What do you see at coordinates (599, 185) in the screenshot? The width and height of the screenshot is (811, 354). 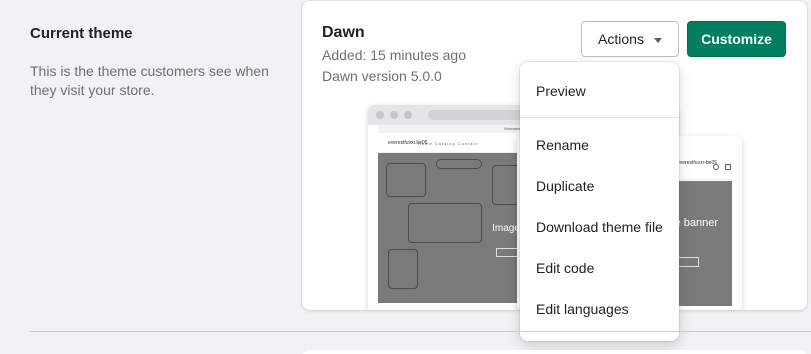 I see `menu-item-duplicate: Duplicate` at bounding box center [599, 185].